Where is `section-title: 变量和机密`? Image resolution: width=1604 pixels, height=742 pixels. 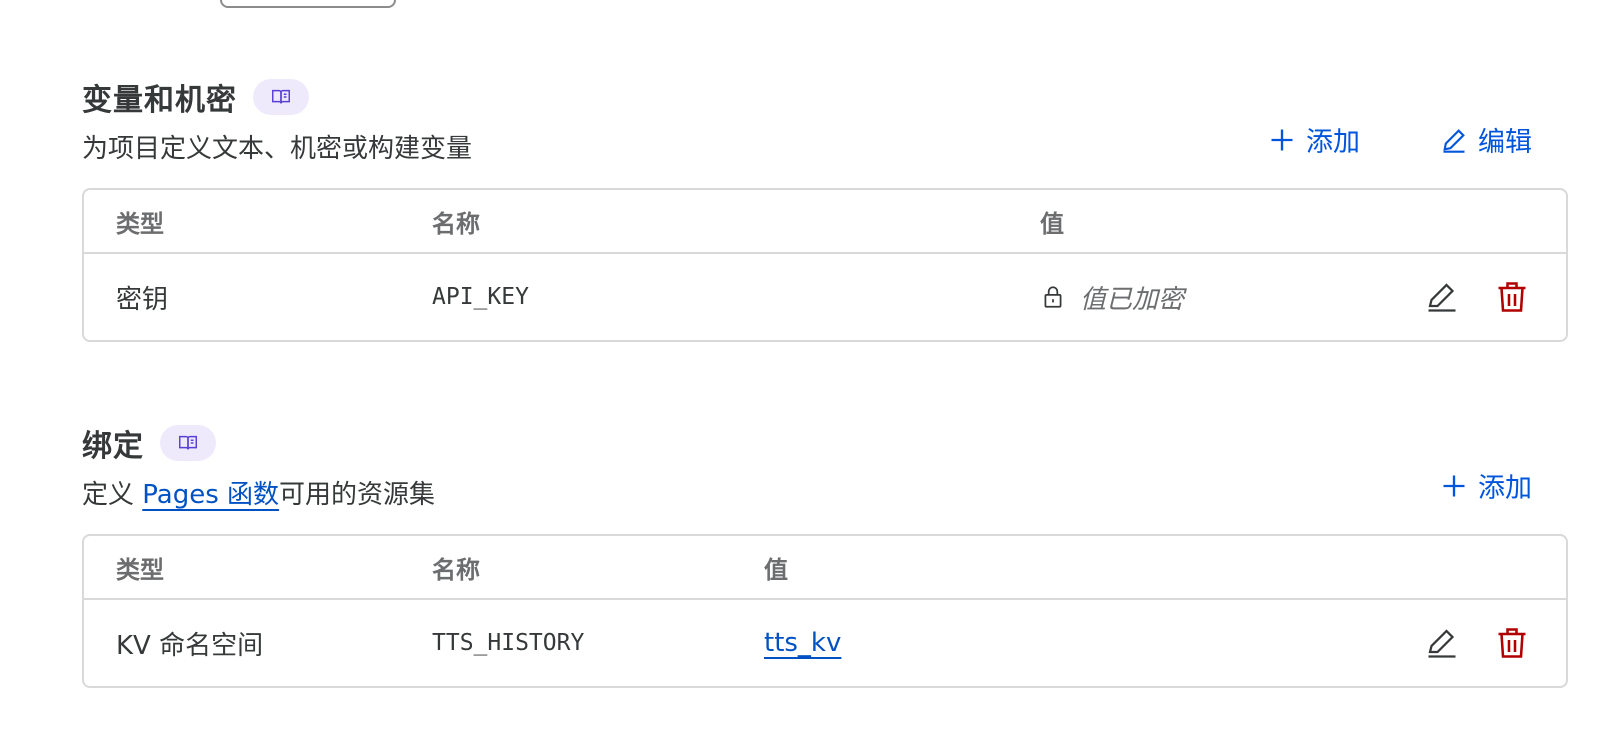 section-title: 变量和机密 is located at coordinates (159, 100).